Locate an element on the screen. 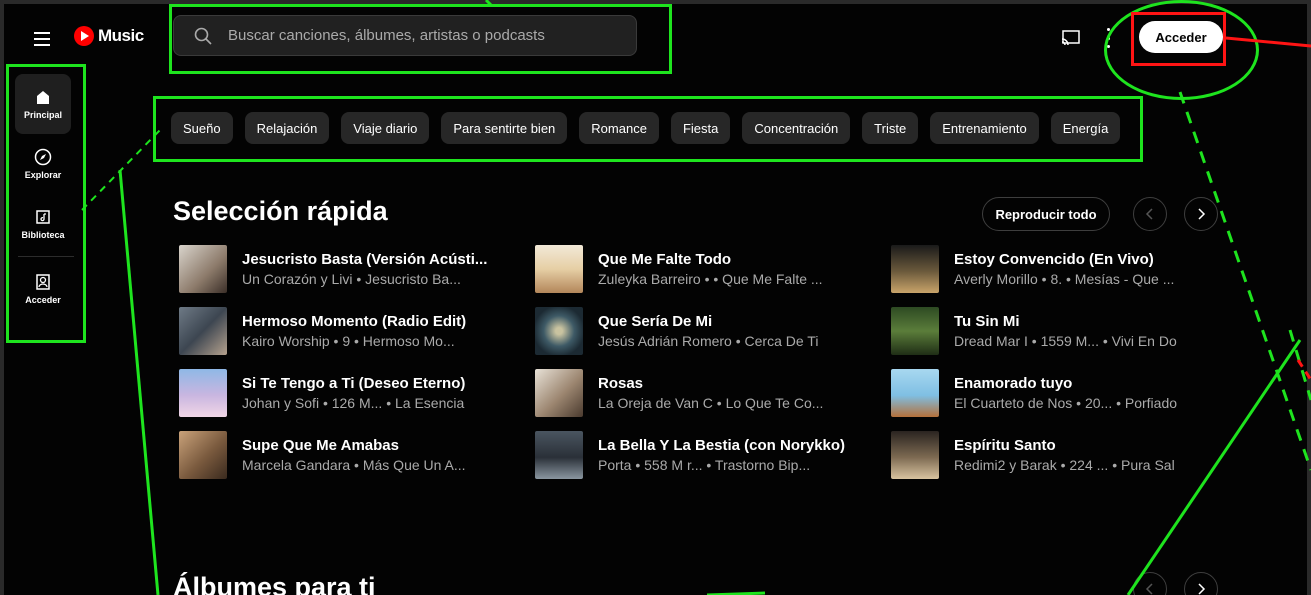 The width and height of the screenshot is (1311, 595). account-icon is located at coordinates (43, 282).